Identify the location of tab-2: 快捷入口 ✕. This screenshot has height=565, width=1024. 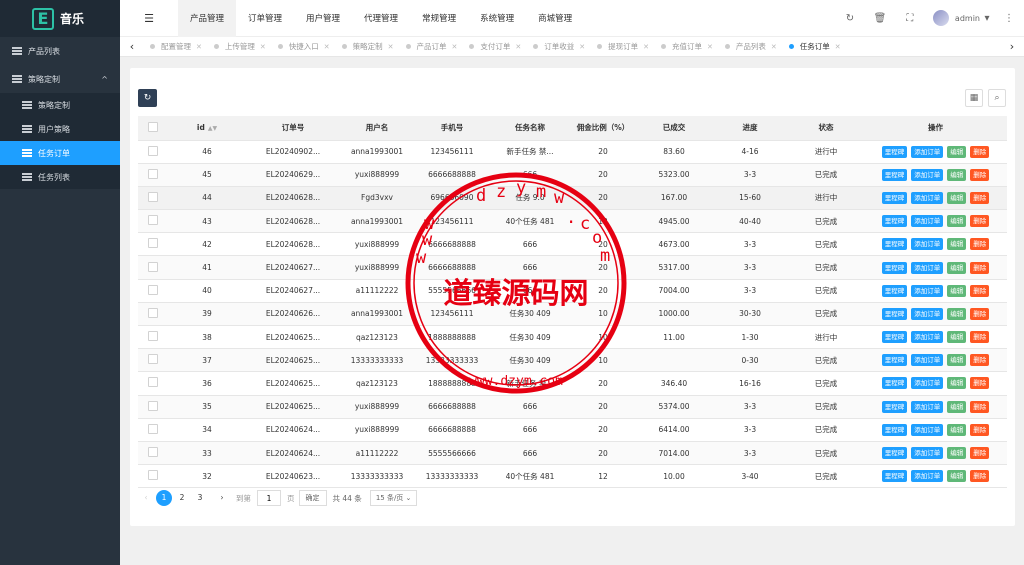
(304, 47).